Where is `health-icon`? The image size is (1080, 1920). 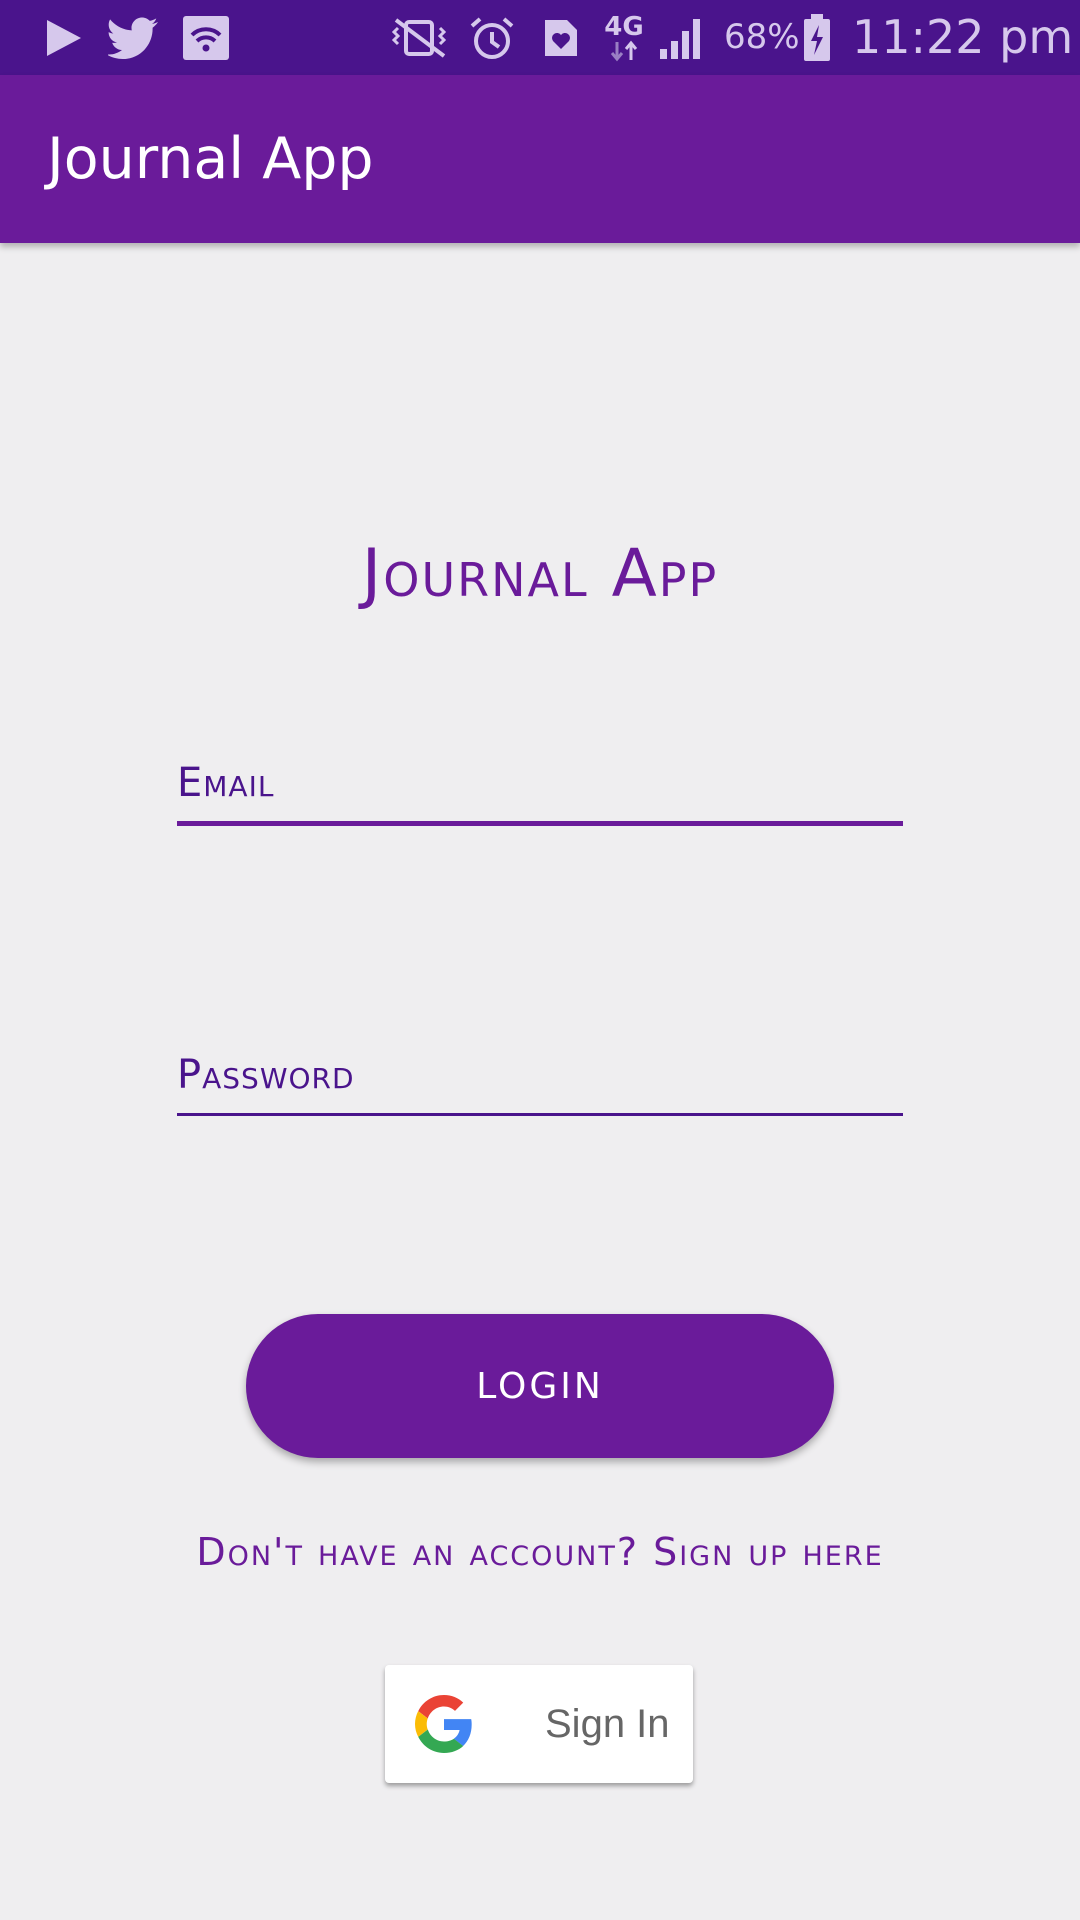 health-icon is located at coordinates (561, 37).